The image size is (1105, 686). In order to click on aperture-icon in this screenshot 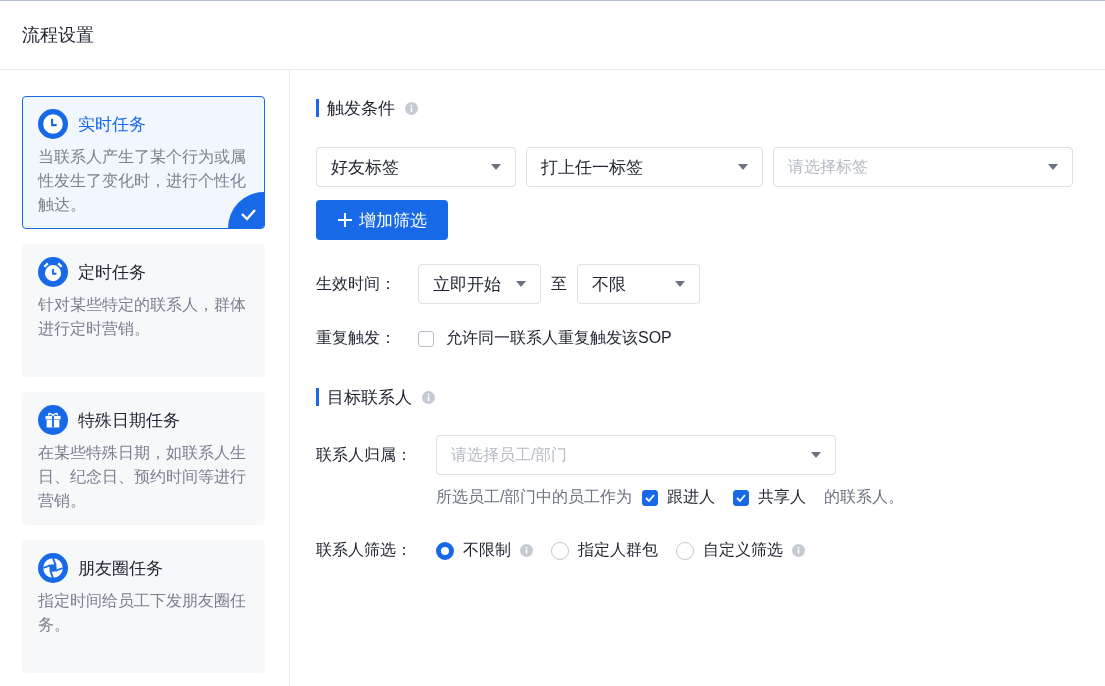, I will do `click(53, 568)`.